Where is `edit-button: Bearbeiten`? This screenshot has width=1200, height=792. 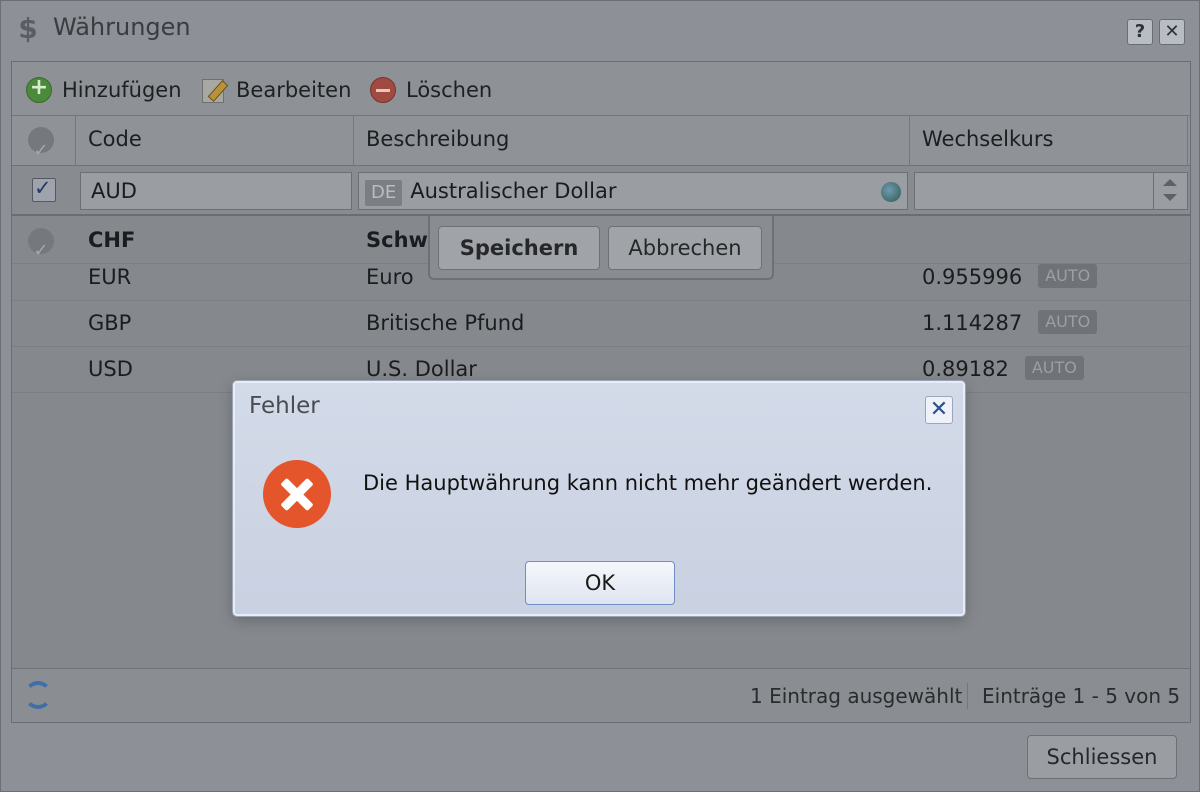
edit-button: Bearbeiten is located at coordinates (275, 90).